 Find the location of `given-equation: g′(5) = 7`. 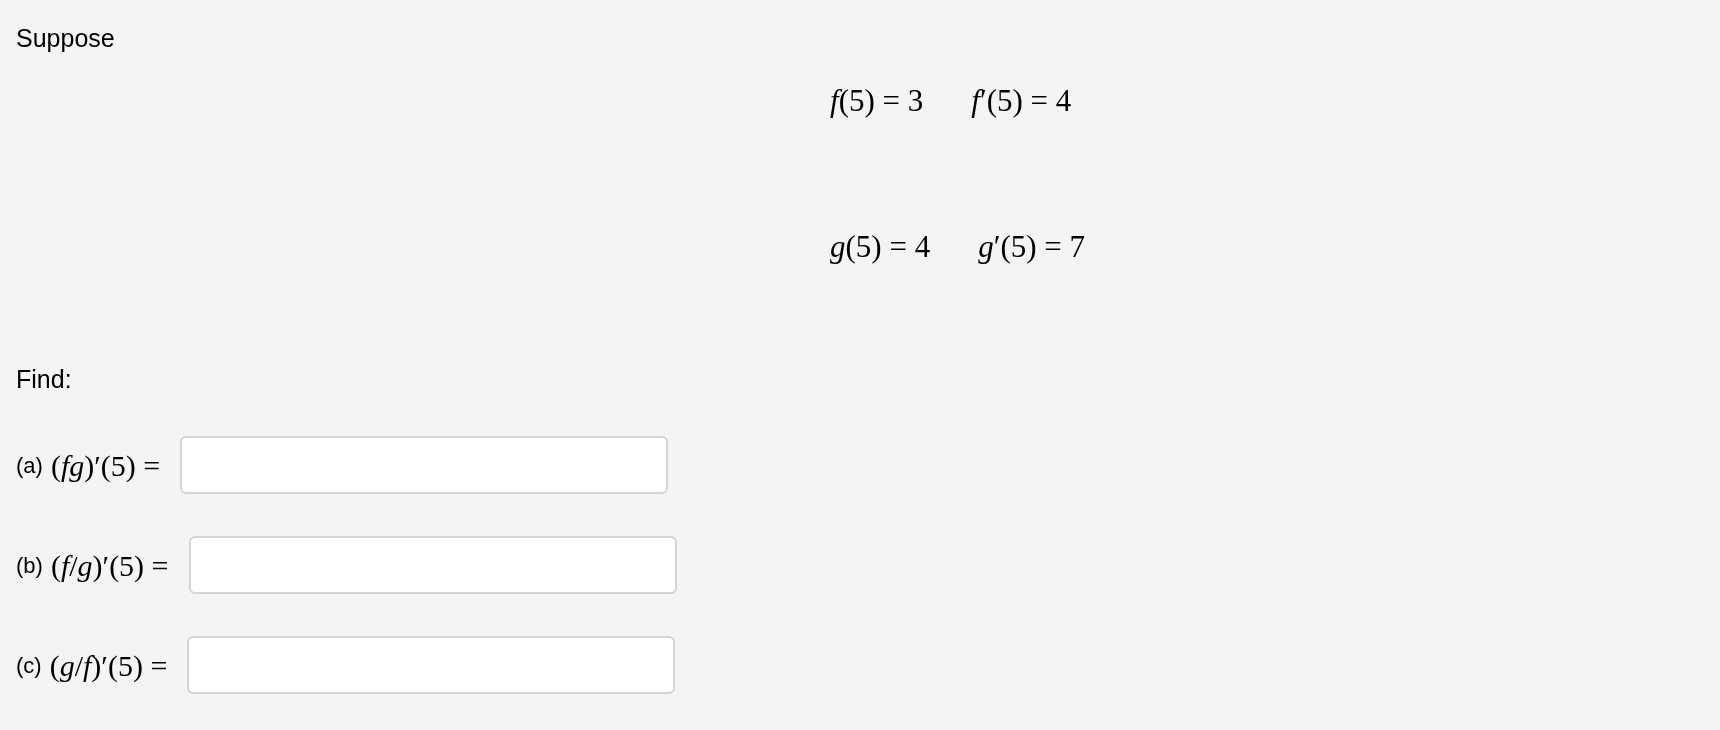

given-equation: g′(5) = 7 is located at coordinates (1032, 247).